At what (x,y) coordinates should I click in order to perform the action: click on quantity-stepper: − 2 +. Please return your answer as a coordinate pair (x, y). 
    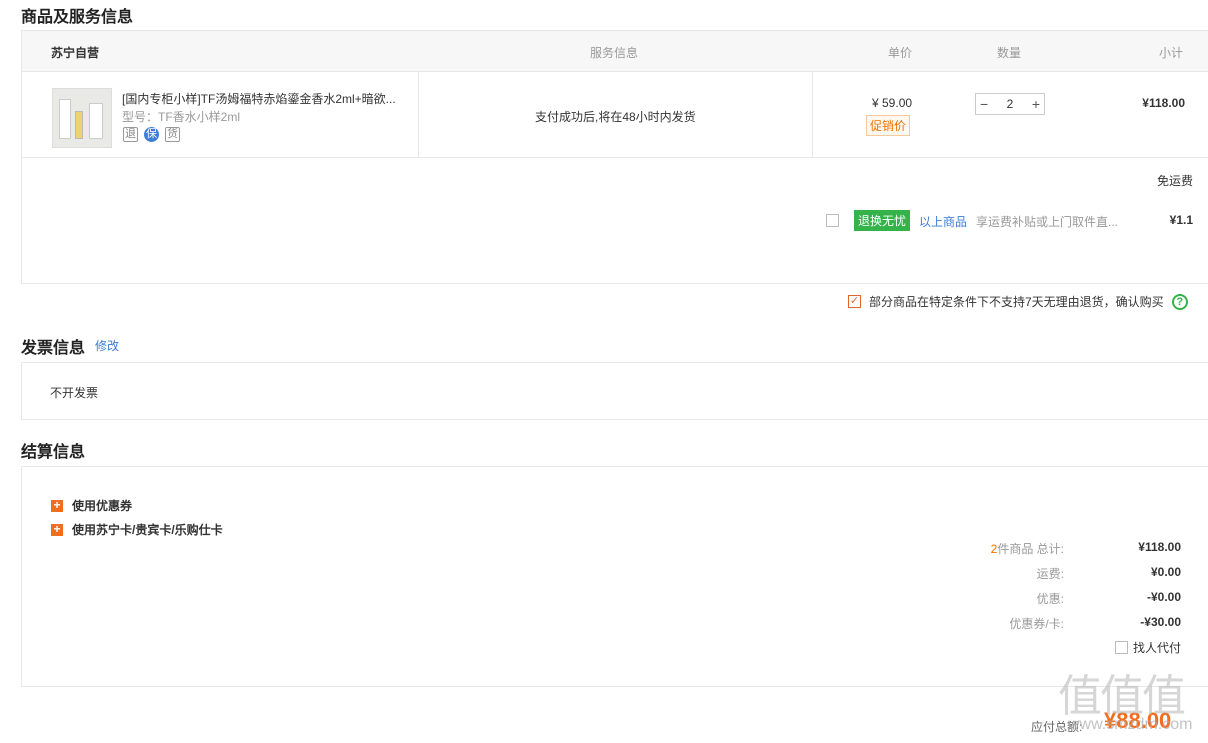
    Looking at the image, I should click on (1010, 104).